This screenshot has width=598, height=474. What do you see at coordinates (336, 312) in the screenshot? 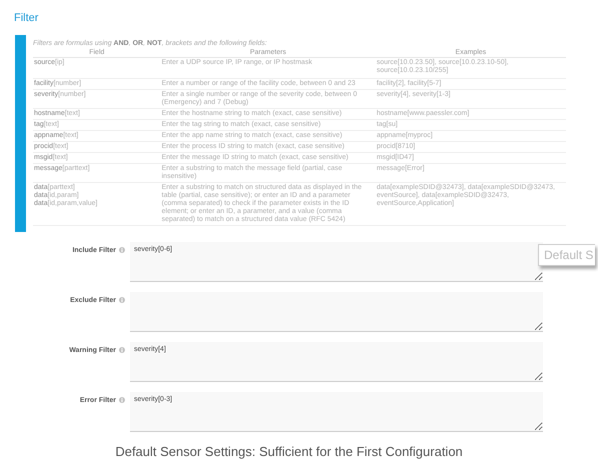
I see `filter-textarea` at bounding box center [336, 312].